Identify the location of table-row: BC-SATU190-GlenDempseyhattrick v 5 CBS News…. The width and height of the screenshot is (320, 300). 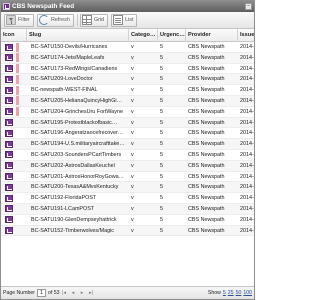
(127, 220).